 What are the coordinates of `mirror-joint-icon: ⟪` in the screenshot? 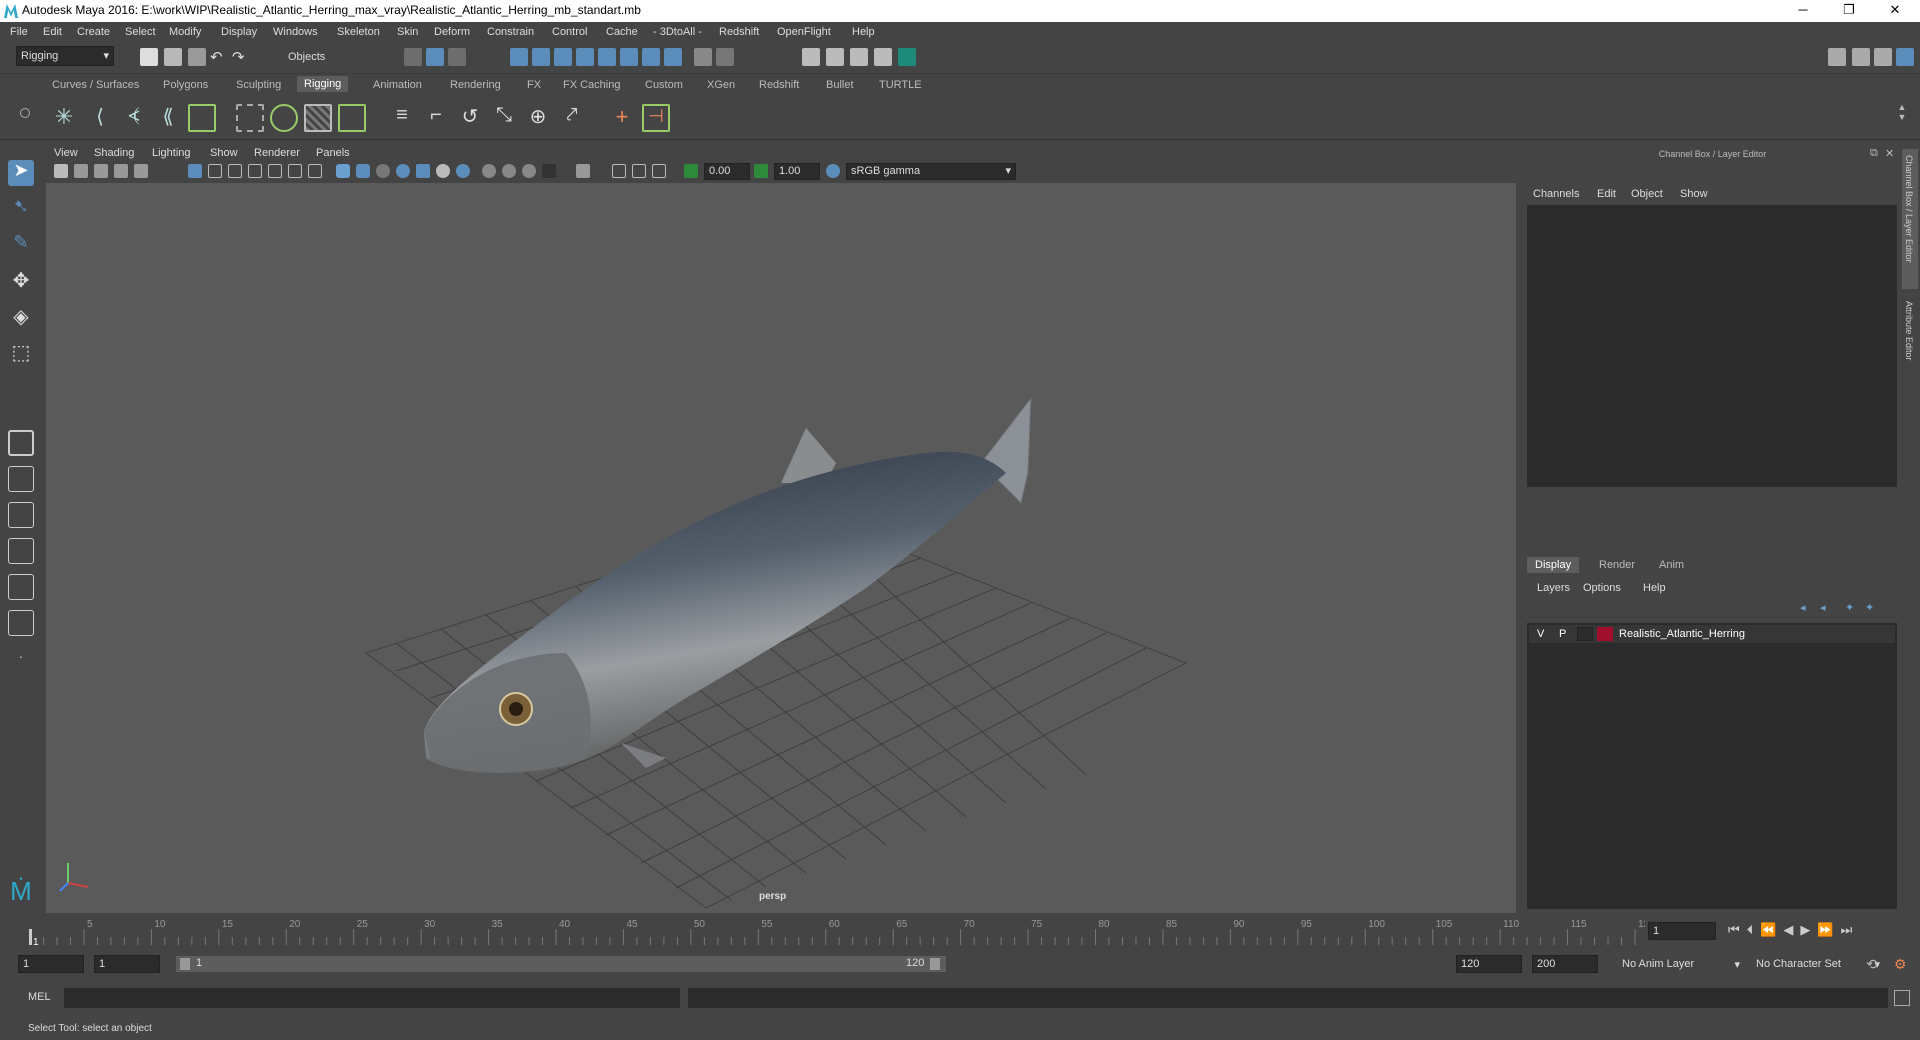 It's located at (168, 118).